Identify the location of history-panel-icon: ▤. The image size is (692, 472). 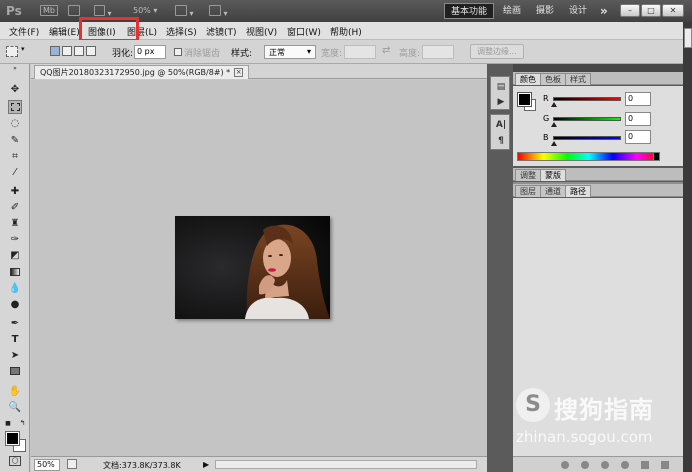
(501, 87).